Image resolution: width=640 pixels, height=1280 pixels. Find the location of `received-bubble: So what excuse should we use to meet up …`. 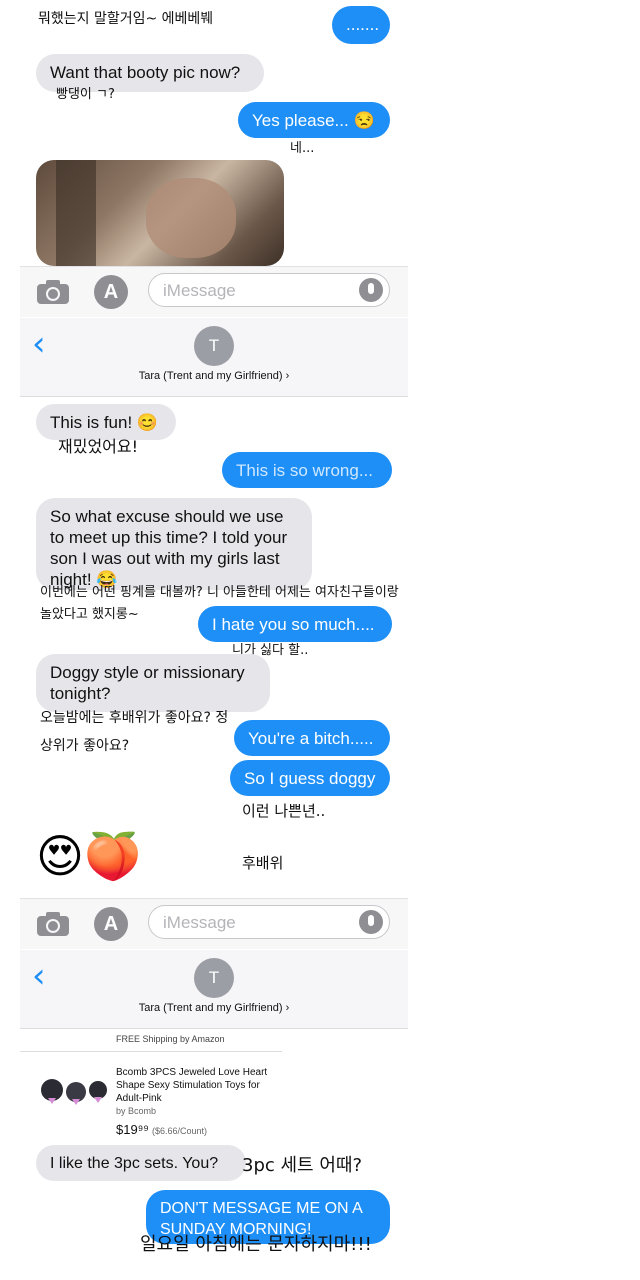

received-bubble: So what excuse should we use to meet up … is located at coordinates (174, 544).